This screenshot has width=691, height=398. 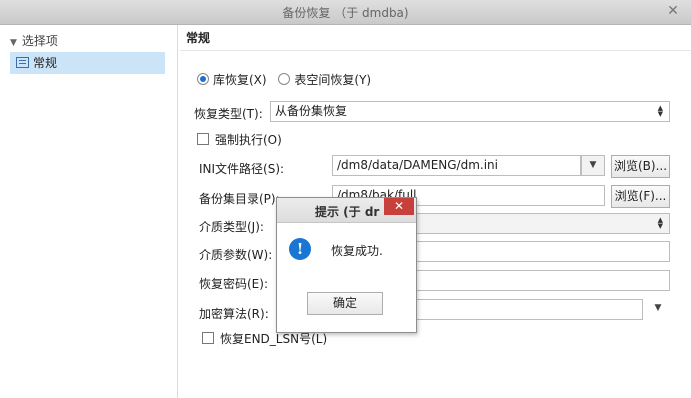 What do you see at coordinates (456, 165) in the screenshot?
I see `ini-path-input: /dm8/data/DAMENG/dm.ini` at bounding box center [456, 165].